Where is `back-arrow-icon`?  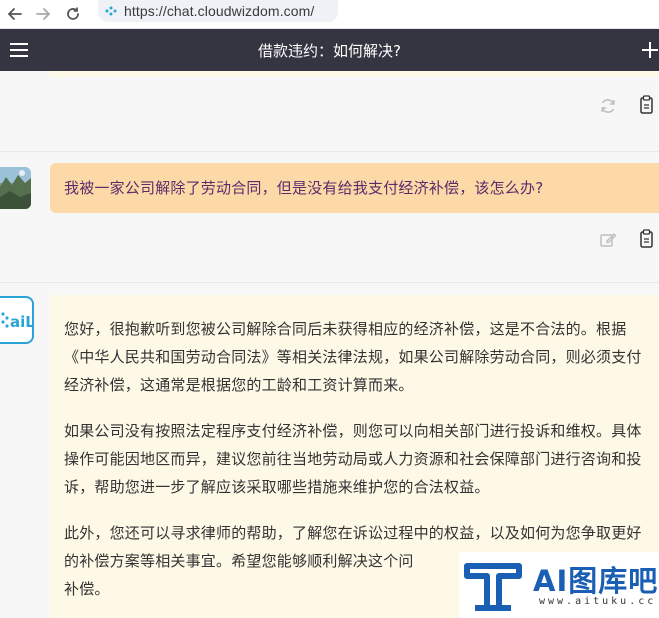
back-arrow-icon is located at coordinates (15, 14).